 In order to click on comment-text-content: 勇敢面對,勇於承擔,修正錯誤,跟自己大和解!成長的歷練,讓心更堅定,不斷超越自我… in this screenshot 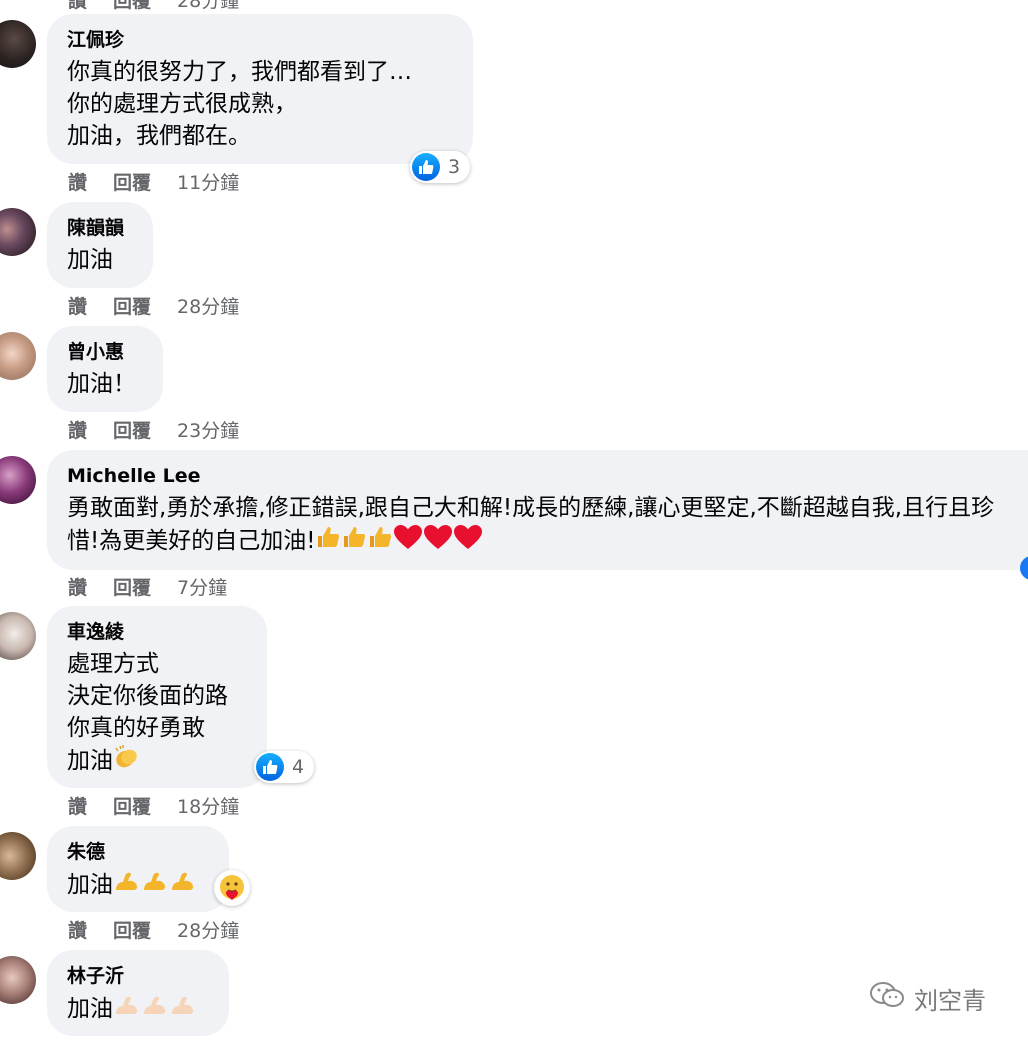, I will do `click(531, 524)`.